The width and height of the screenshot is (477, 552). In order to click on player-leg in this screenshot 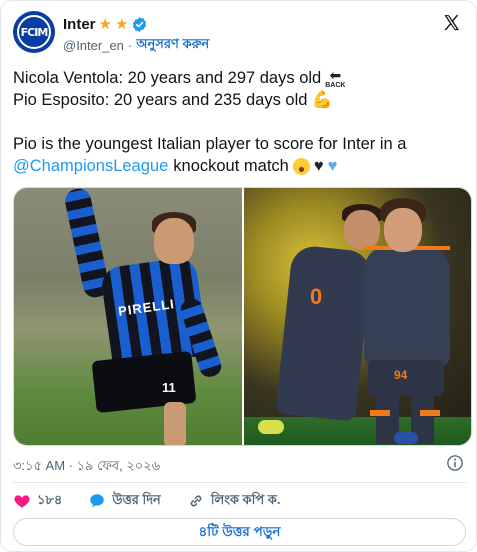, I will do `click(175, 423)`.